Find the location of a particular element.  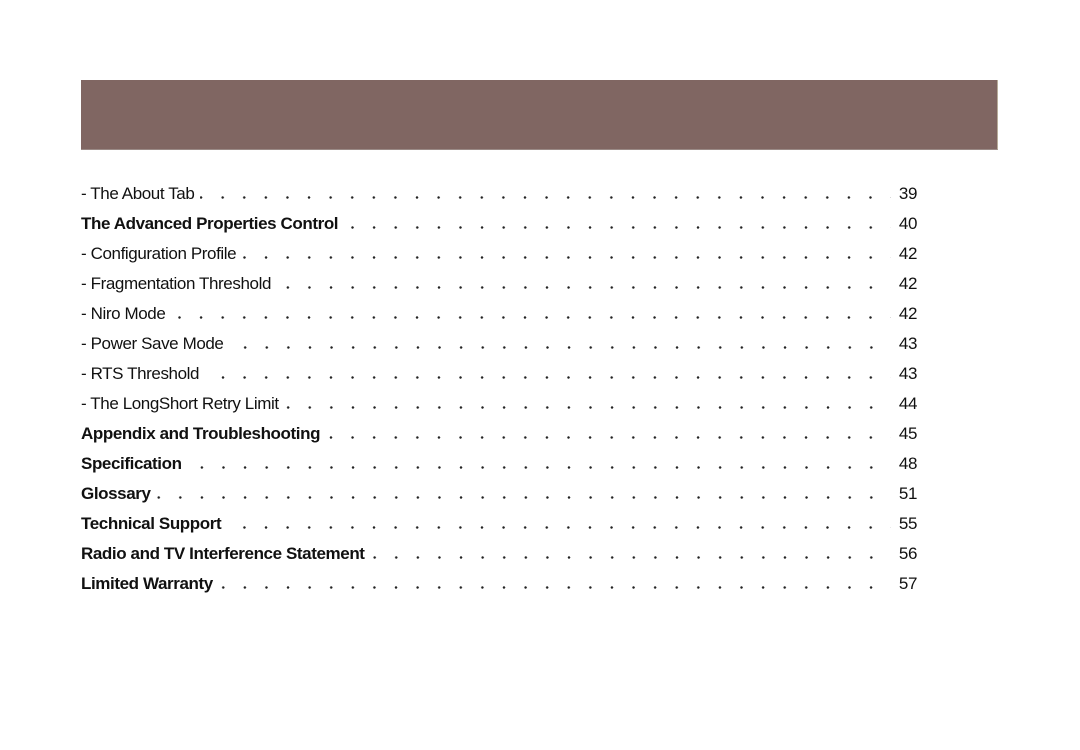

toc-entry-title: Technical Support is located at coordinates (154, 524).